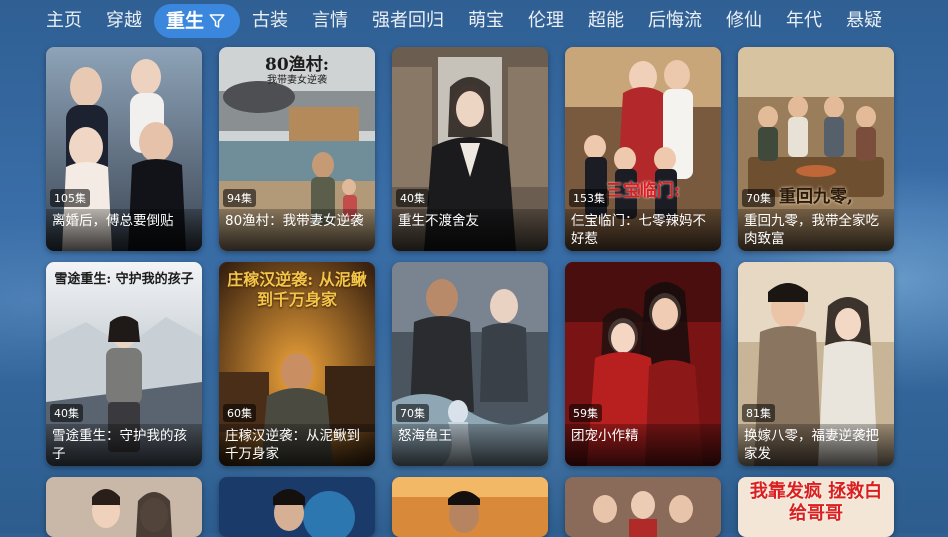 The height and width of the screenshot is (537, 948). I want to click on poster-subcaption: 我带妻女逆袭, so click(297, 80).